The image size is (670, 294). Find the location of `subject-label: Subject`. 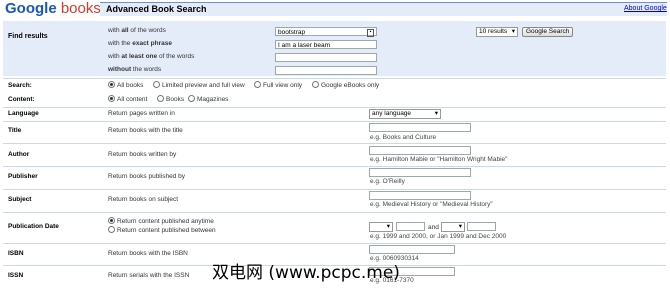

subject-label: Subject is located at coordinates (20, 199).